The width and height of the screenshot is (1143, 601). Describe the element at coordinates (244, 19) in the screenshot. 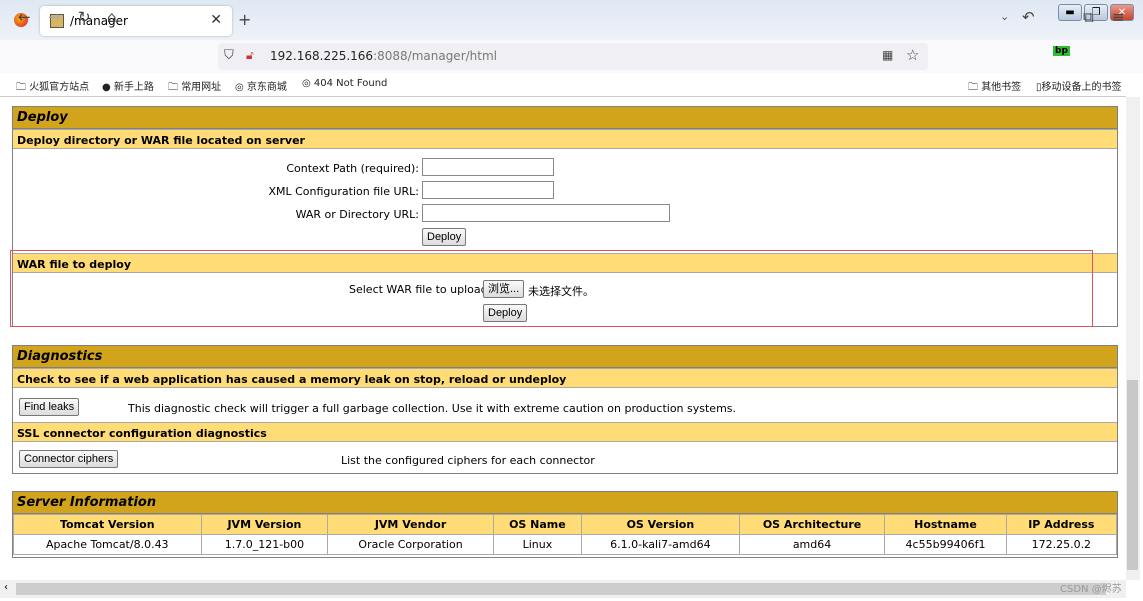

I see `new-tab-icon: +` at that location.